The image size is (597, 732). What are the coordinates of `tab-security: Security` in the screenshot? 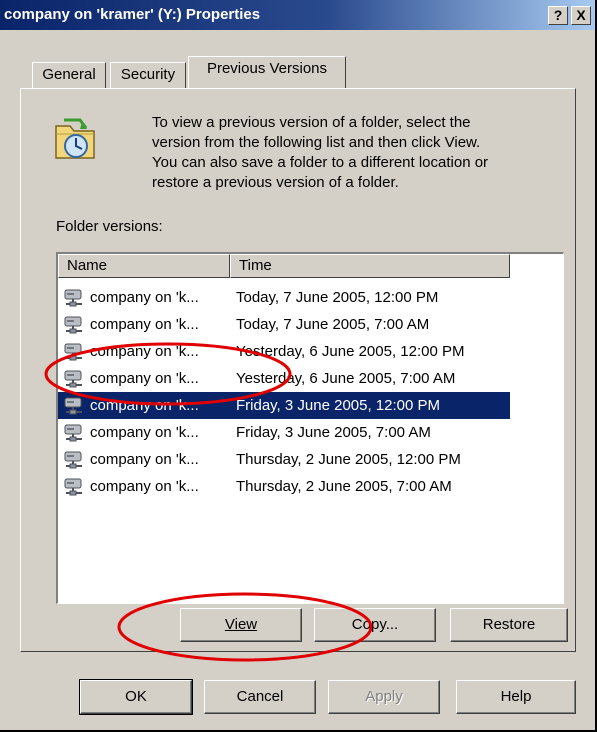 It's located at (148, 75).